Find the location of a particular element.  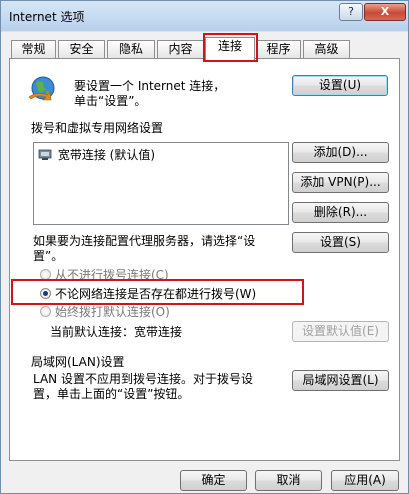

radio-default-dial-label: 始终拨打默认连接(O) is located at coordinates (112, 312).